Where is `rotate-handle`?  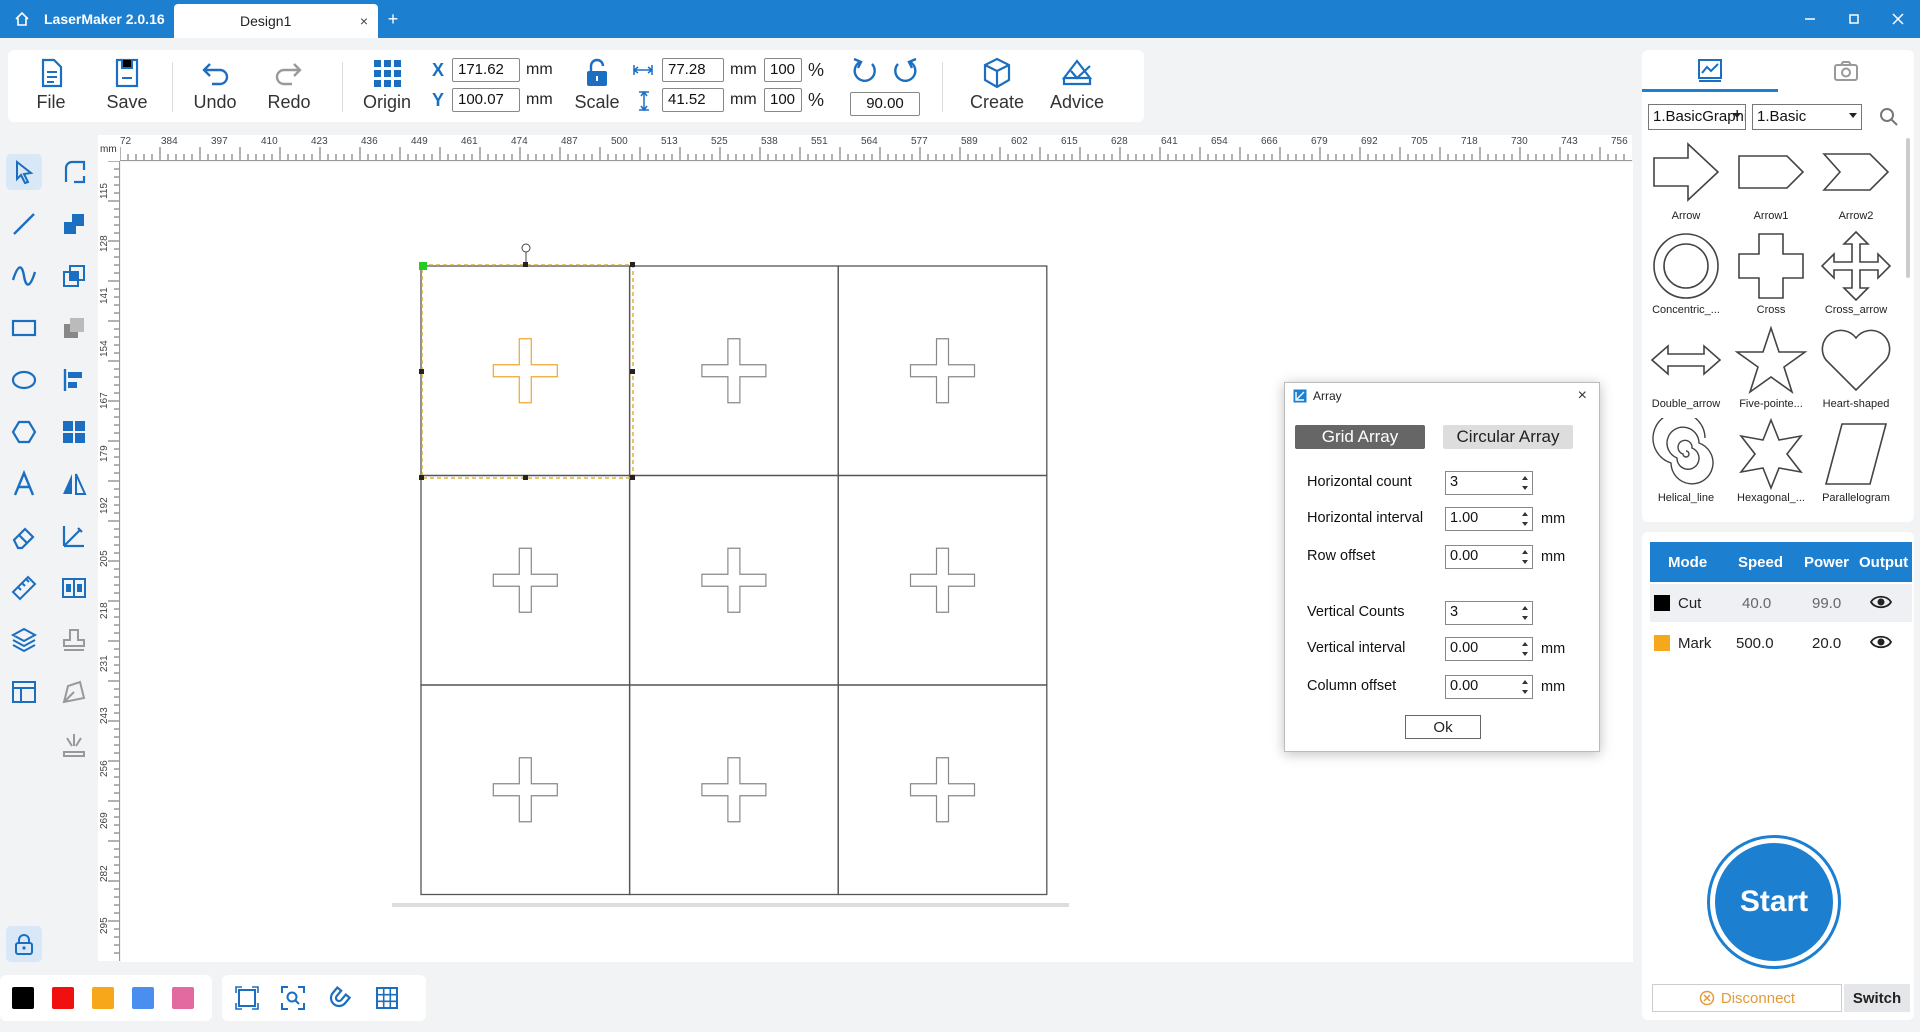
rotate-handle is located at coordinates (526, 248).